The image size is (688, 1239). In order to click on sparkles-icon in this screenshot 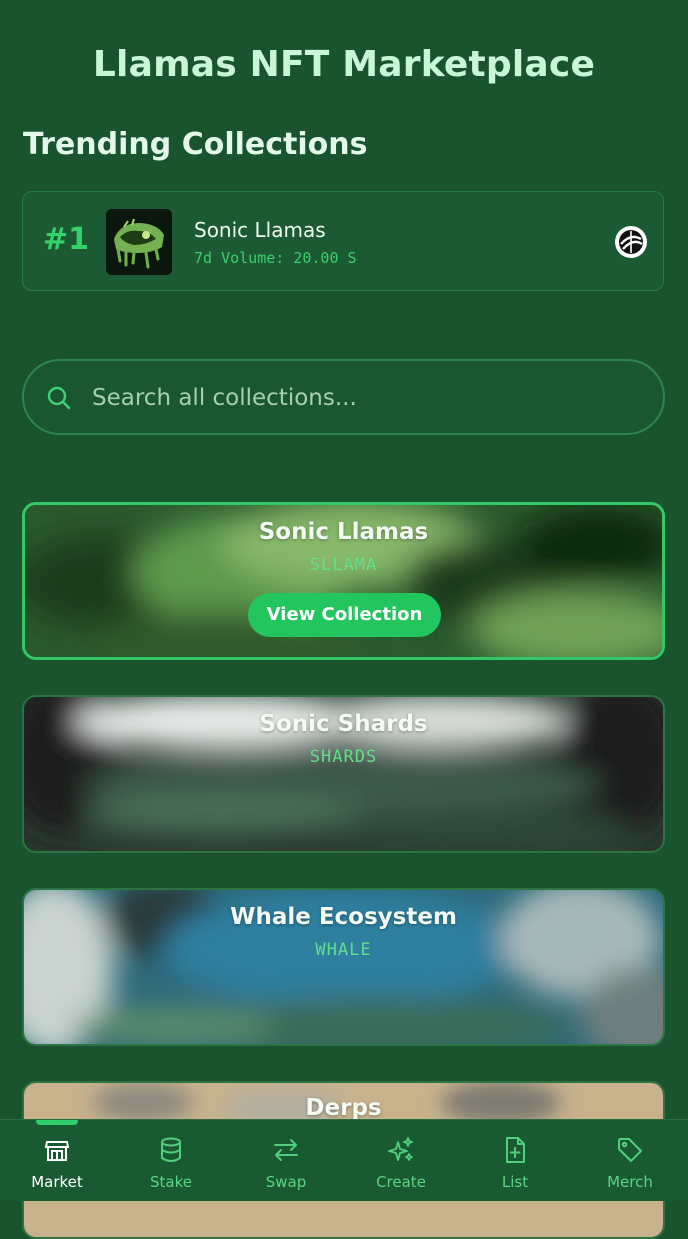, I will do `click(400, 1149)`.